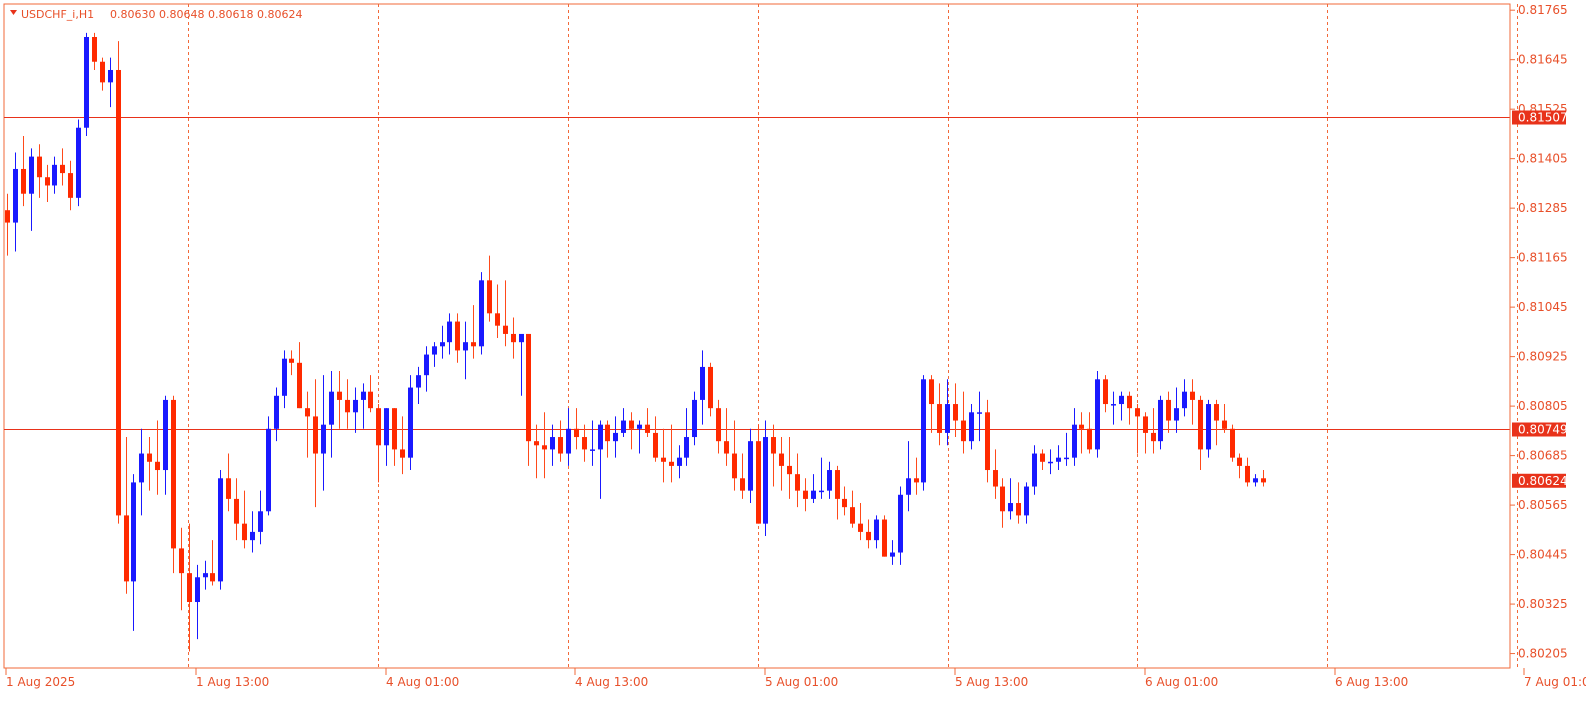 This screenshot has width=1586, height=703. I want to click on y-tick-label: 0.81285, so click(1543, 208).